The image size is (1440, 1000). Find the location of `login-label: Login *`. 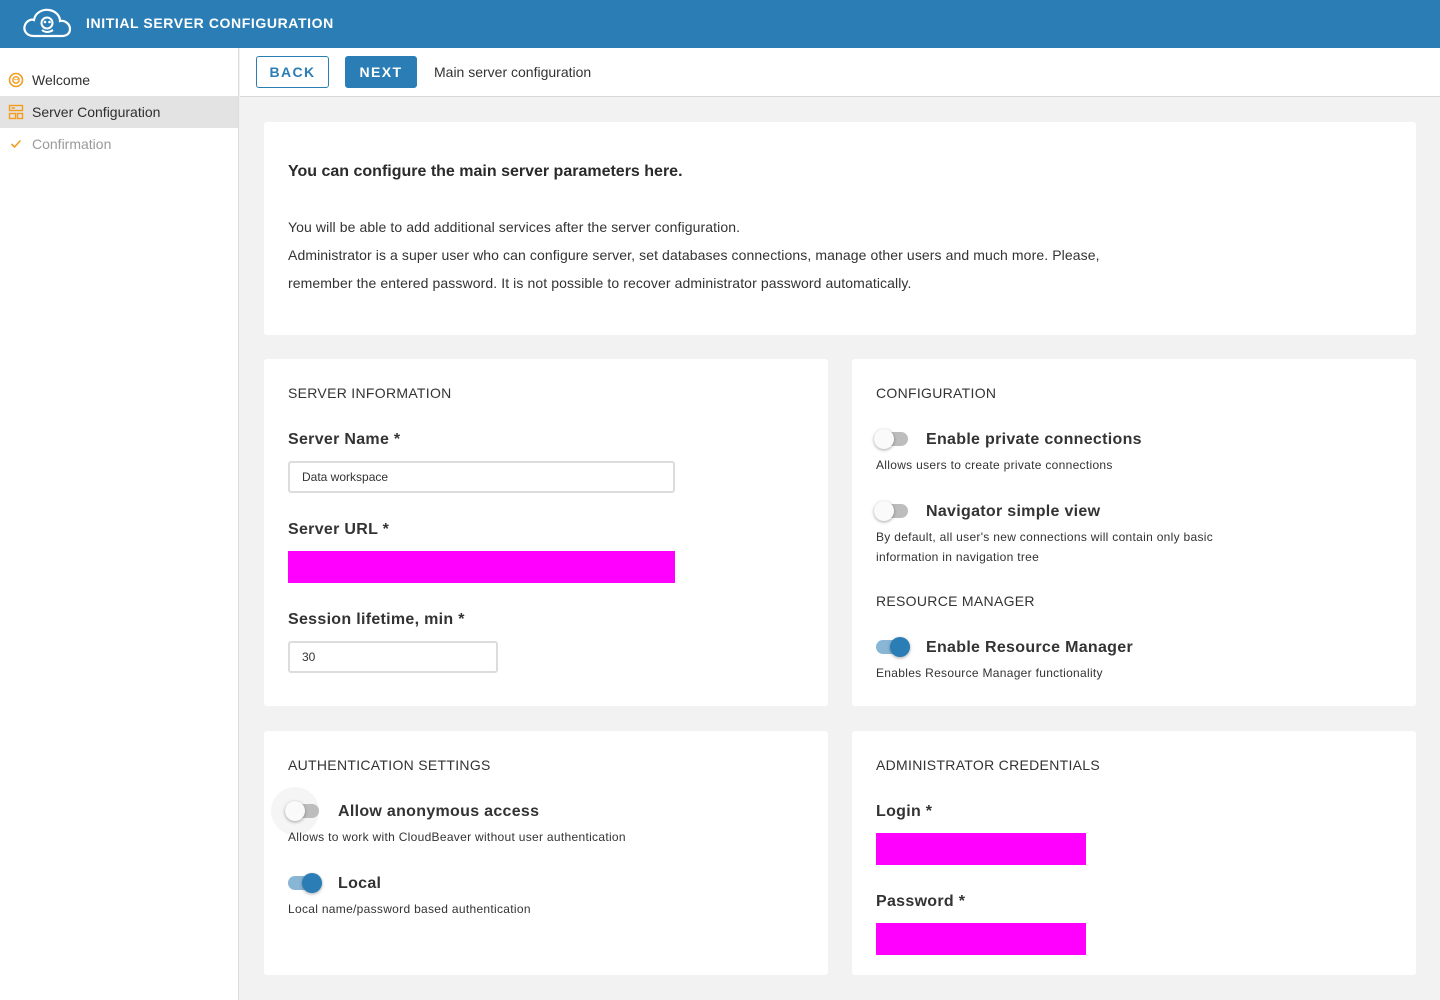

login-label: Login * is located at coordinates (904, 811).